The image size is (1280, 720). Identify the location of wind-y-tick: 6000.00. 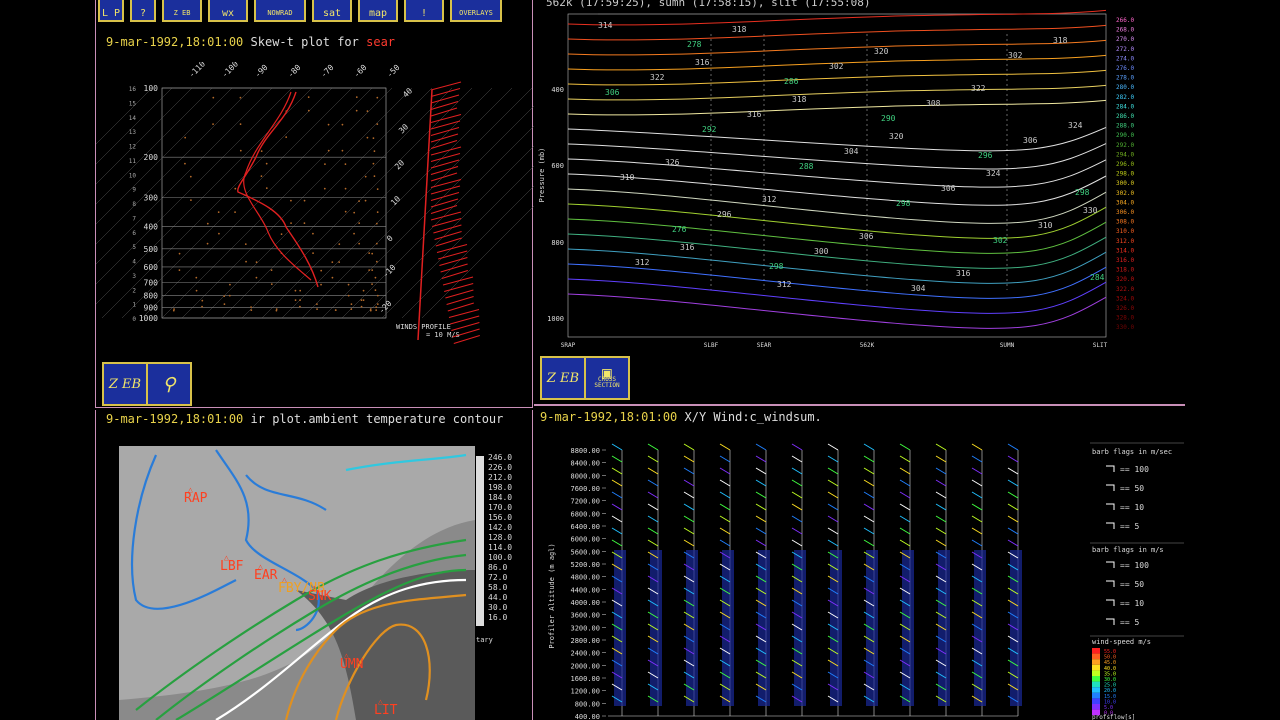
(585, 540).